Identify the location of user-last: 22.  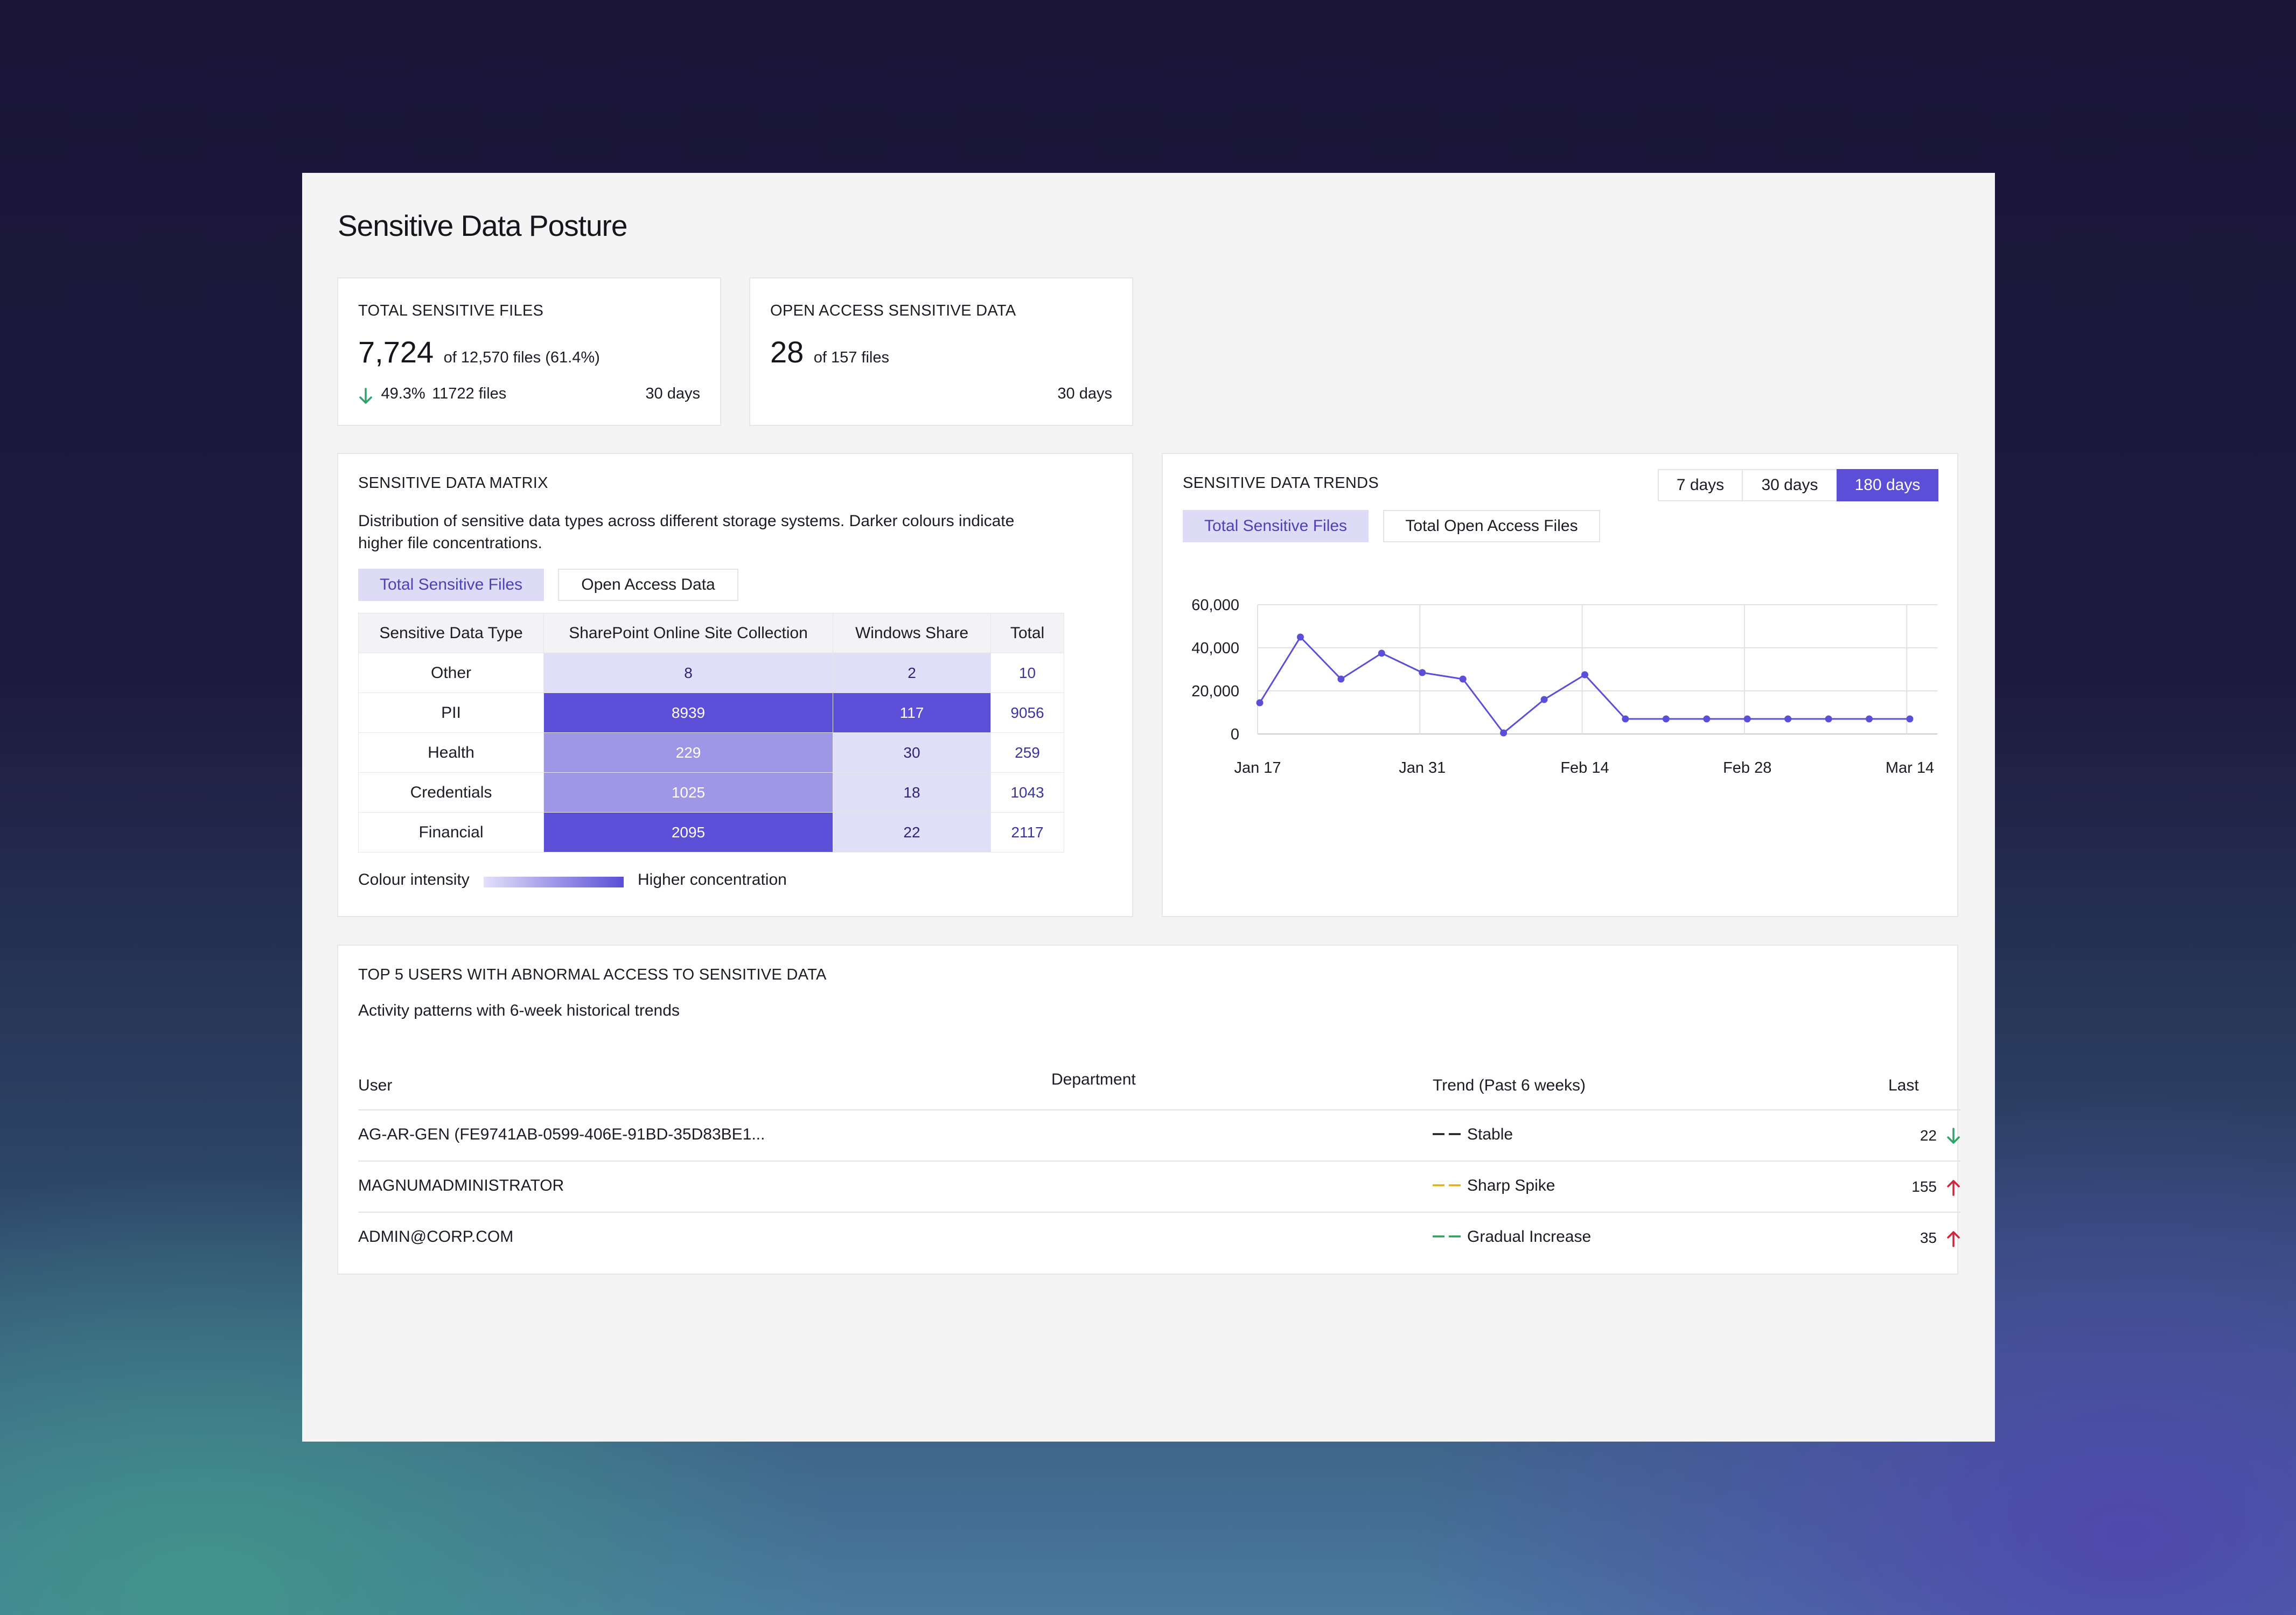
(1940, 1136).